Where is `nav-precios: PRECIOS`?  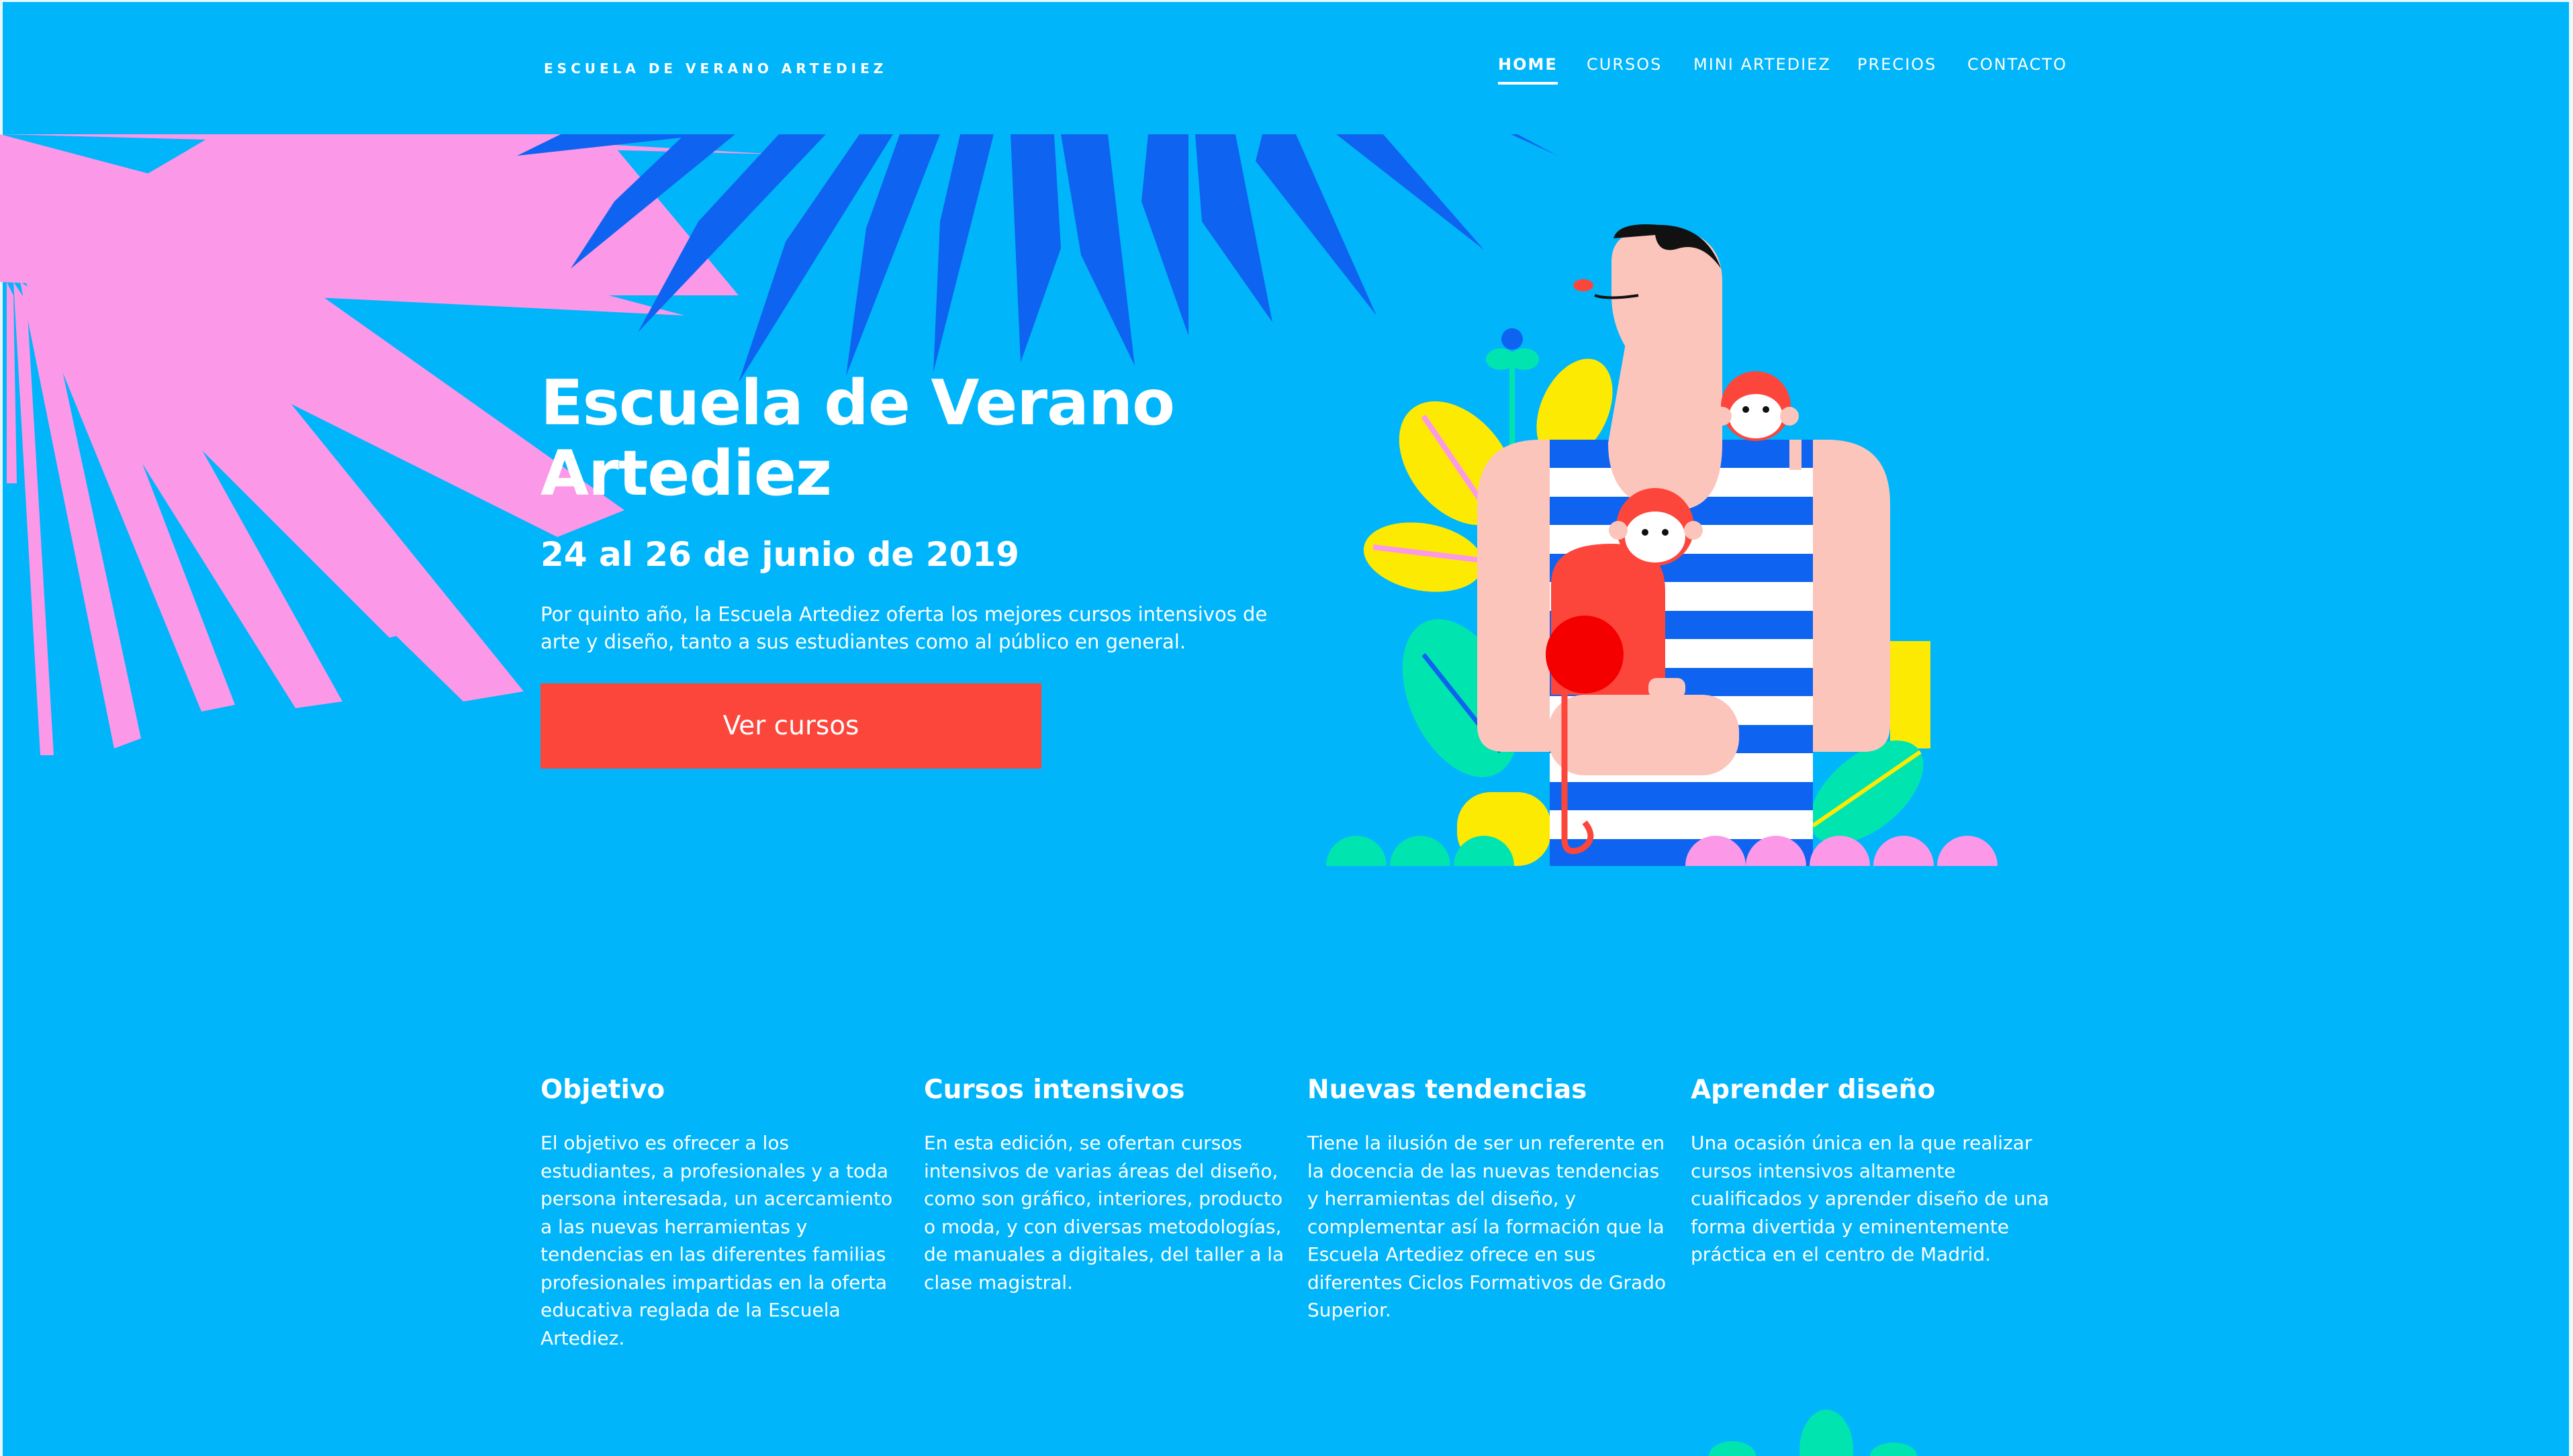
nav-precios: PRECIOS is located at coordinates (1896, 64).